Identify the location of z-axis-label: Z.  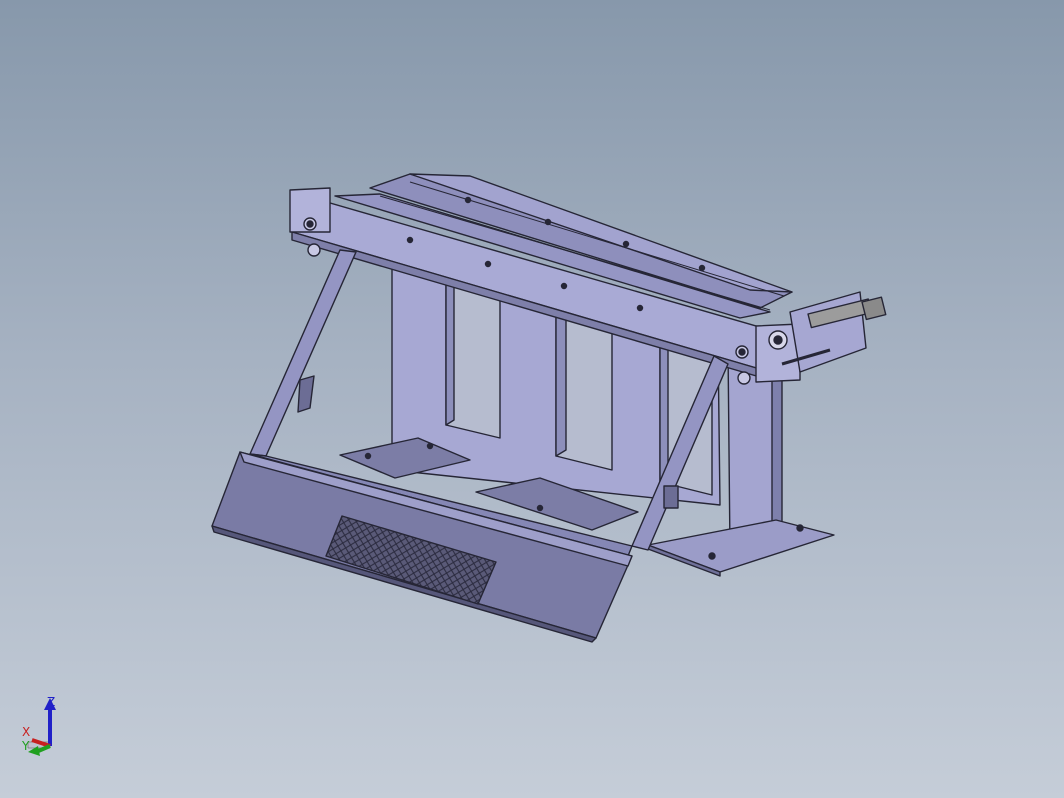
(51, 702).